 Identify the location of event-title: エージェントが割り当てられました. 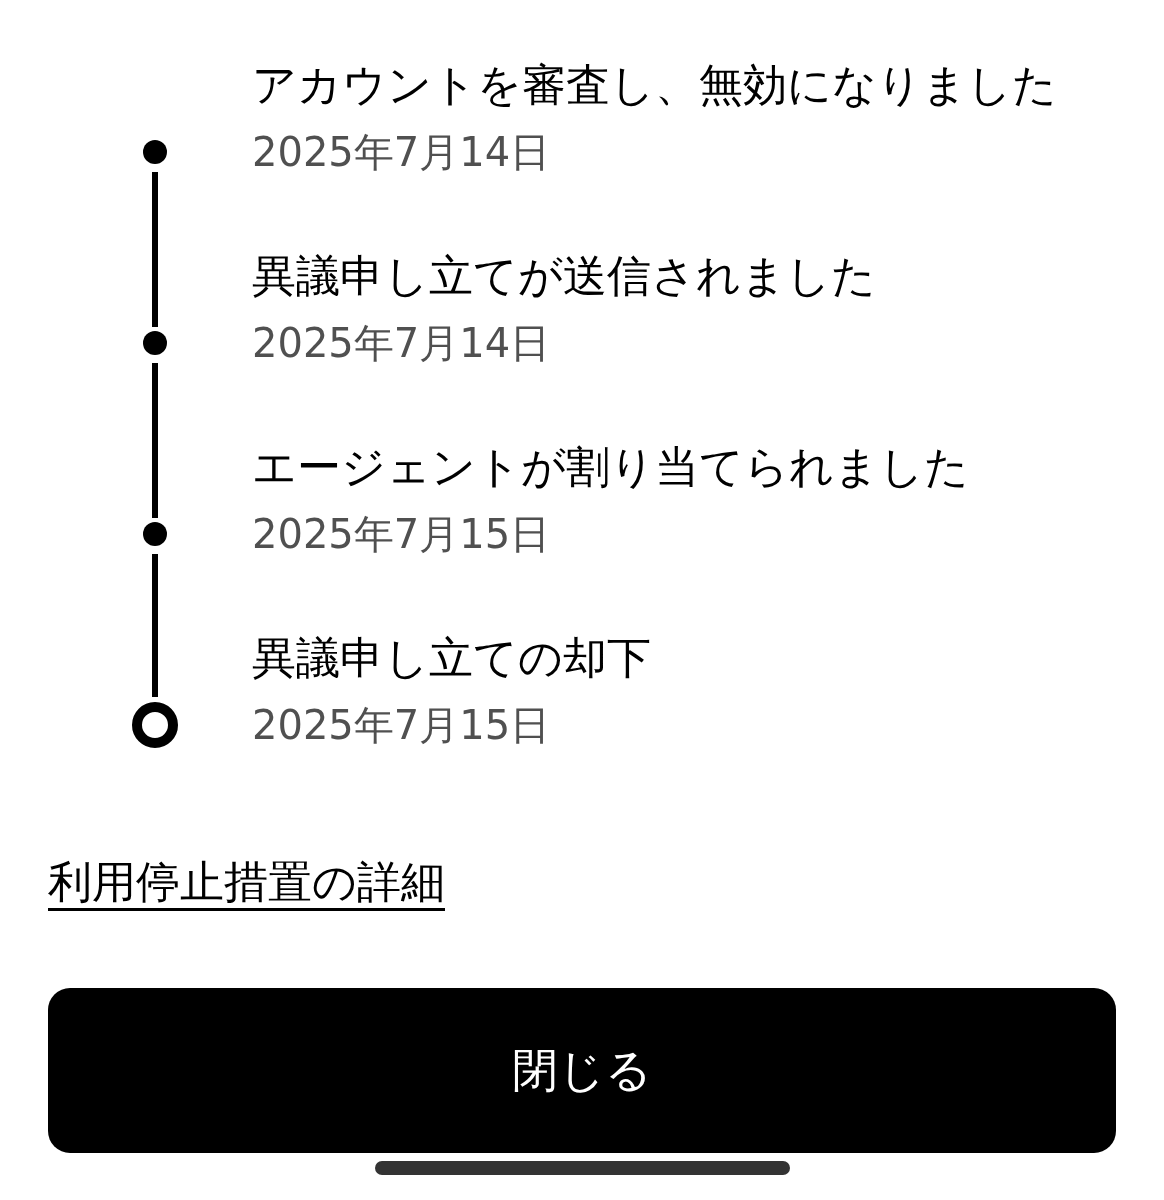
(610, 467).